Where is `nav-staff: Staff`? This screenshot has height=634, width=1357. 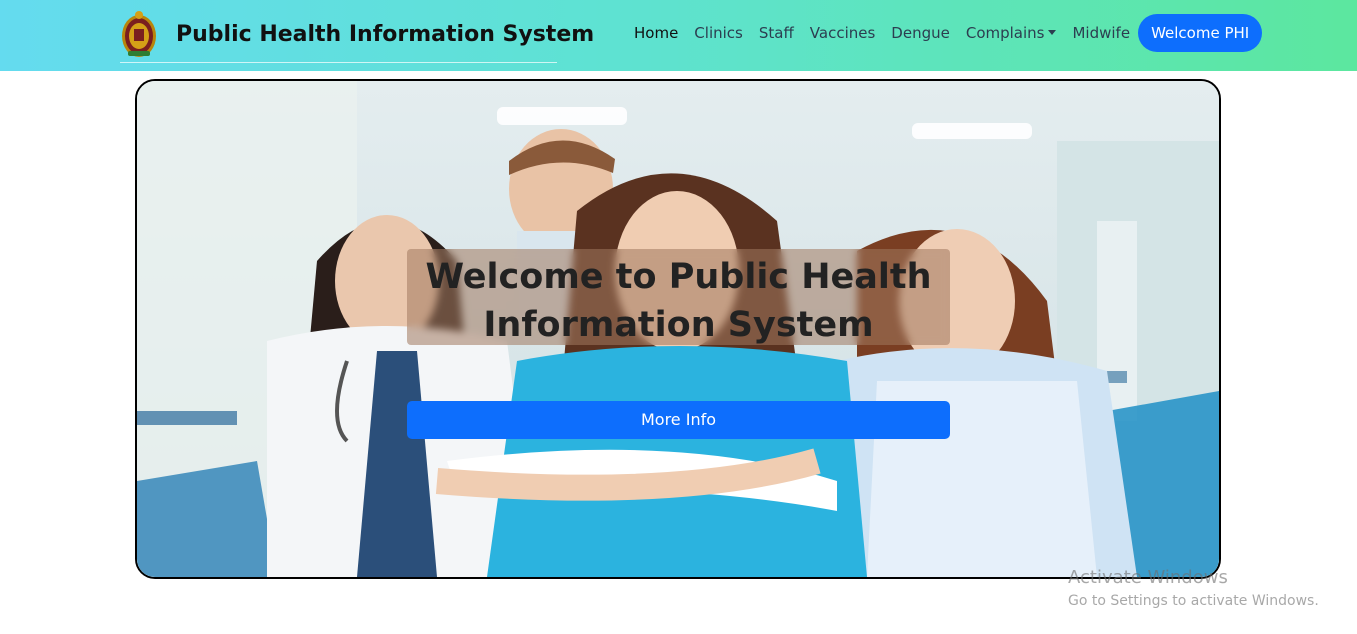 nav-staff: Staff is located at coordinates (776, 33).